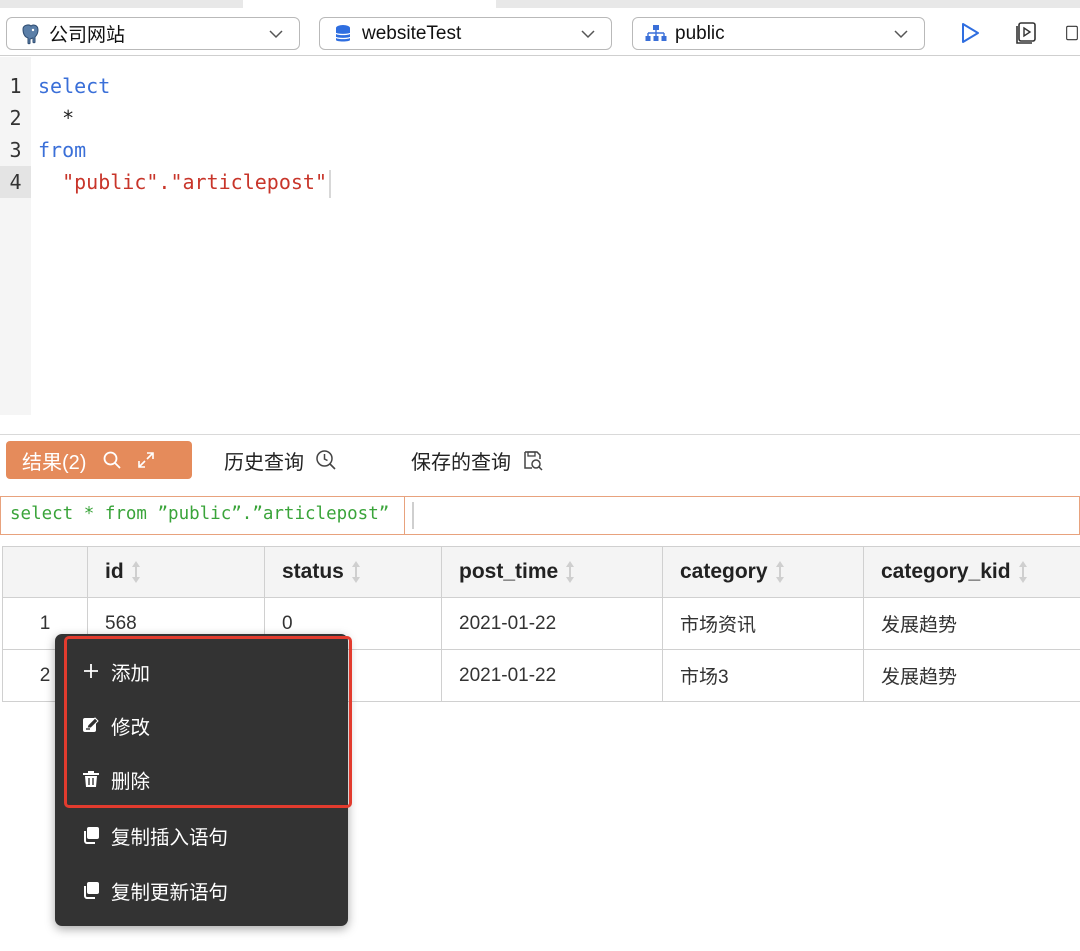 The width and height of the screenshot is (1080, 951). I want to click on editor-line: 1 select, so click(540, 86).